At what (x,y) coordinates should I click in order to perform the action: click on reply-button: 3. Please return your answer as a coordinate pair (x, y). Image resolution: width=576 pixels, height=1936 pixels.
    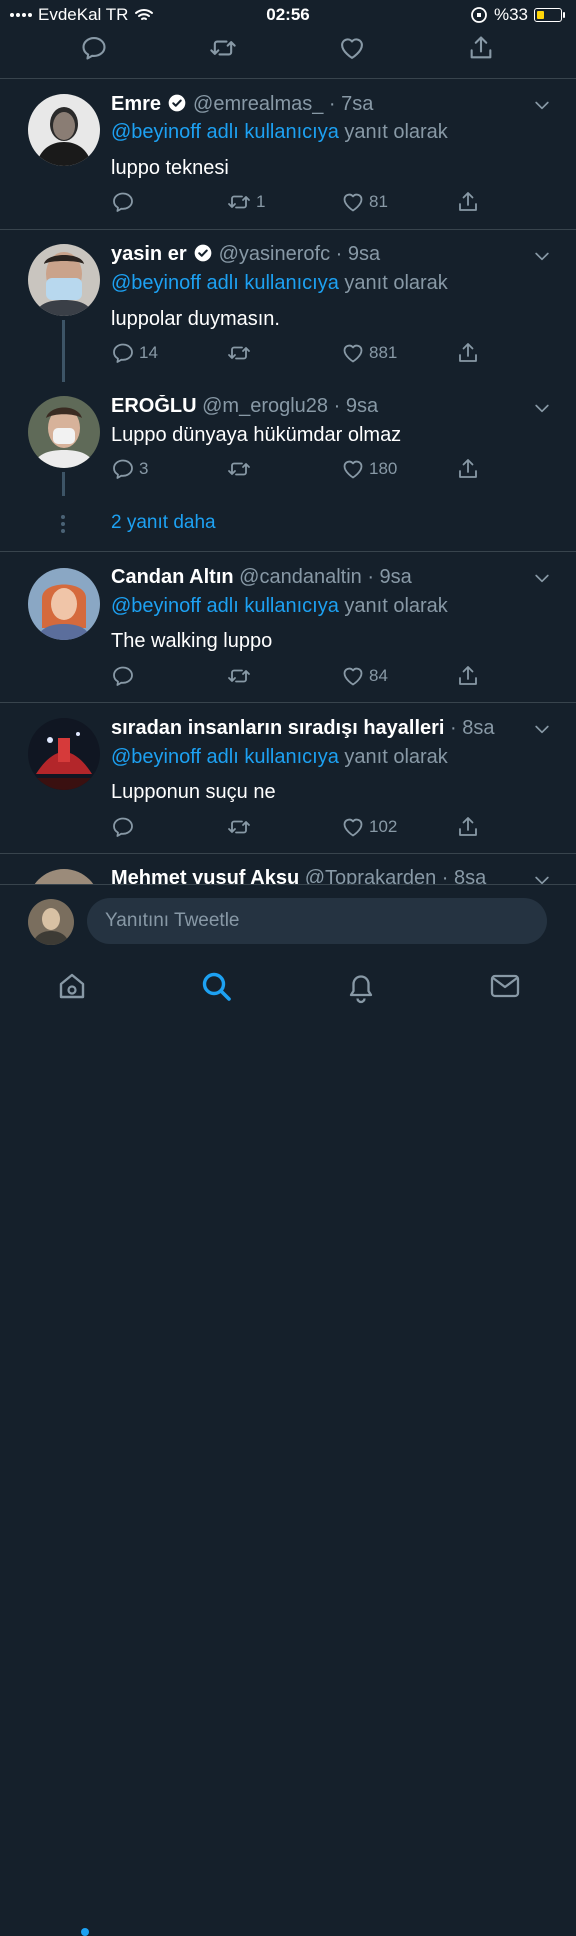
    Looking at the image, I should click on (129, 469).